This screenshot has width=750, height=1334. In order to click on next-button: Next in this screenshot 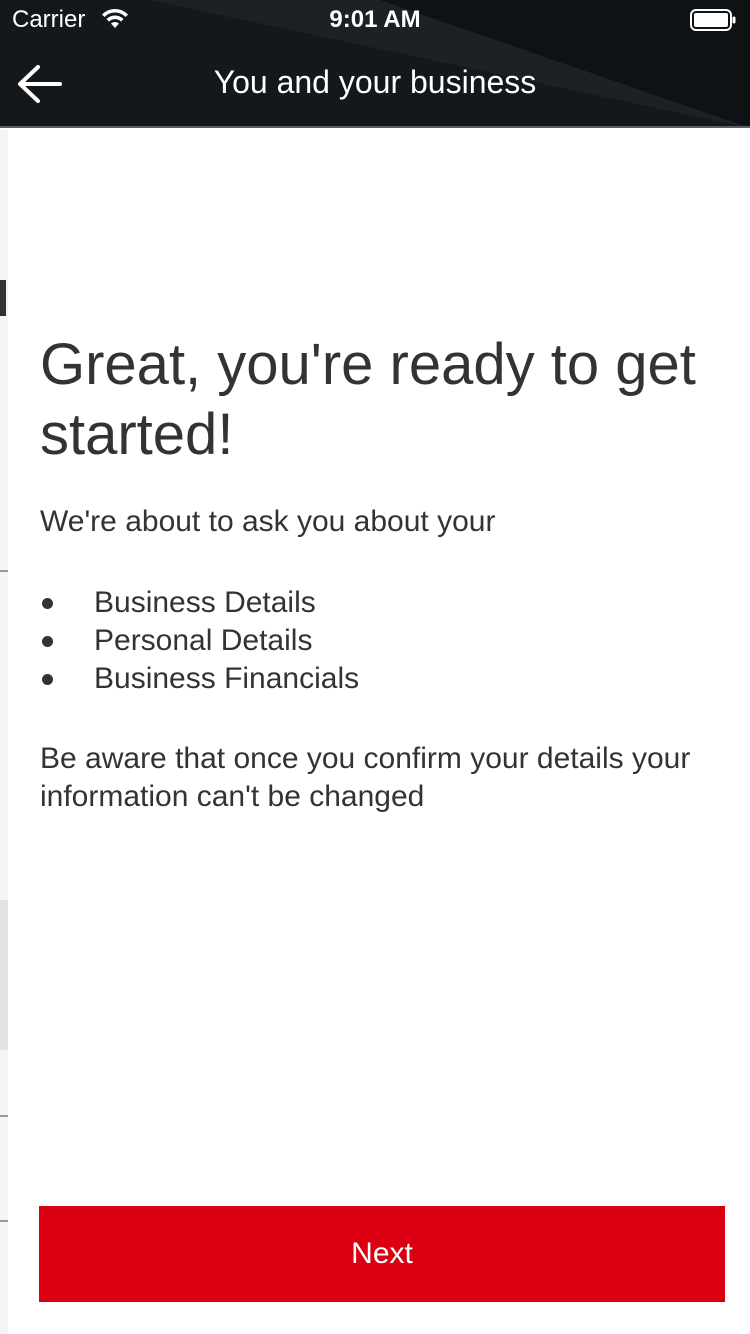, I will do `click(382, 1254)`.